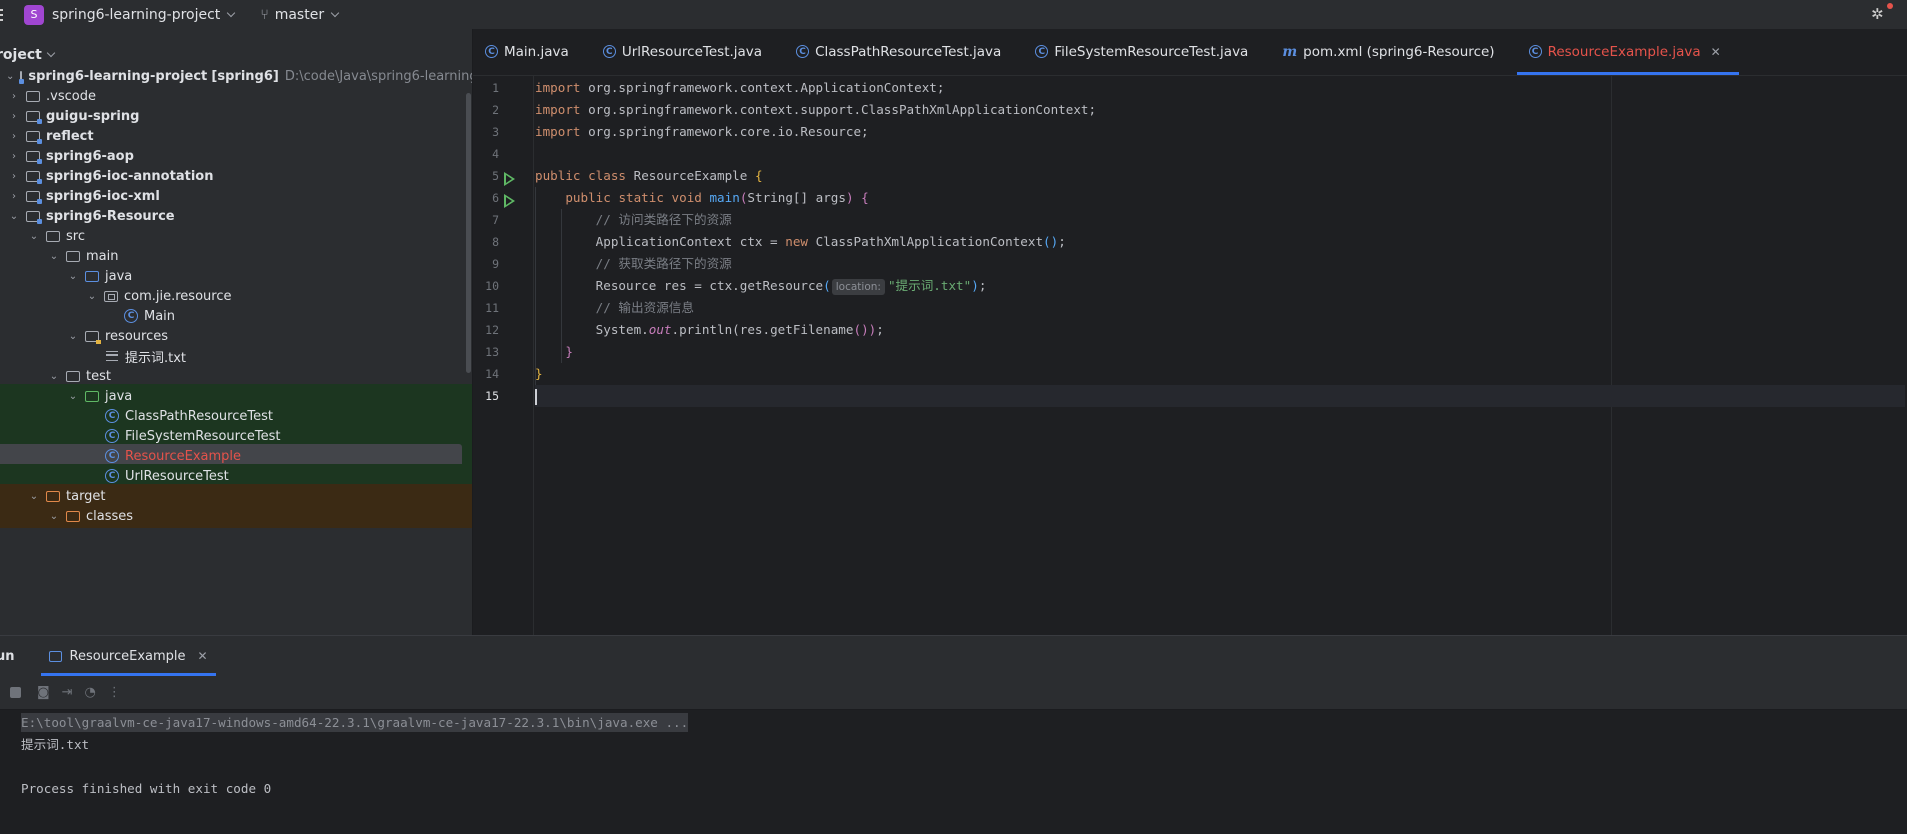 Image resolution: width=1907 pixels, height=834 pixels. What do you see at coordinates (685, 51) in the screenshot?
I see `tab-url-resource-test: C UrlResourceTest.java` at bounding box center [685, 51].